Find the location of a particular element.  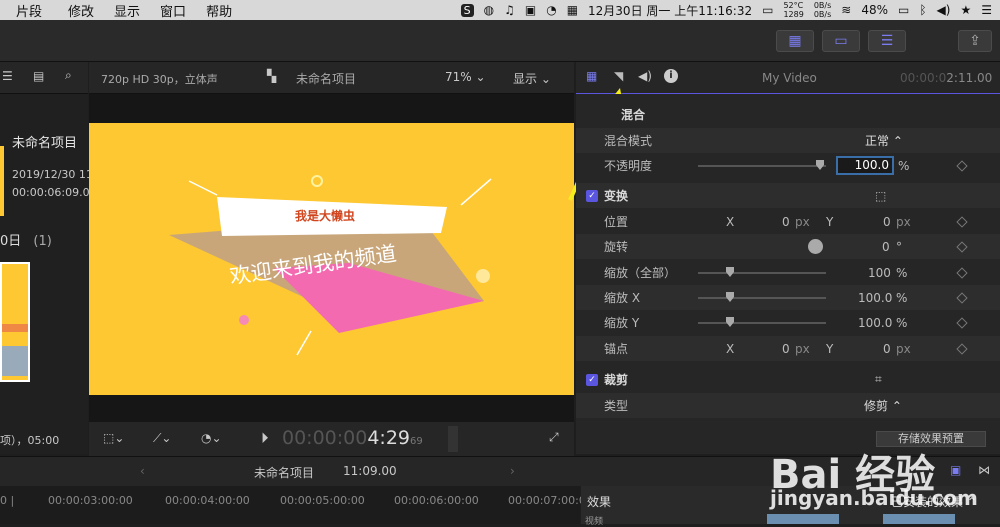

scale-y-slider is located at coordinates (762, 322).